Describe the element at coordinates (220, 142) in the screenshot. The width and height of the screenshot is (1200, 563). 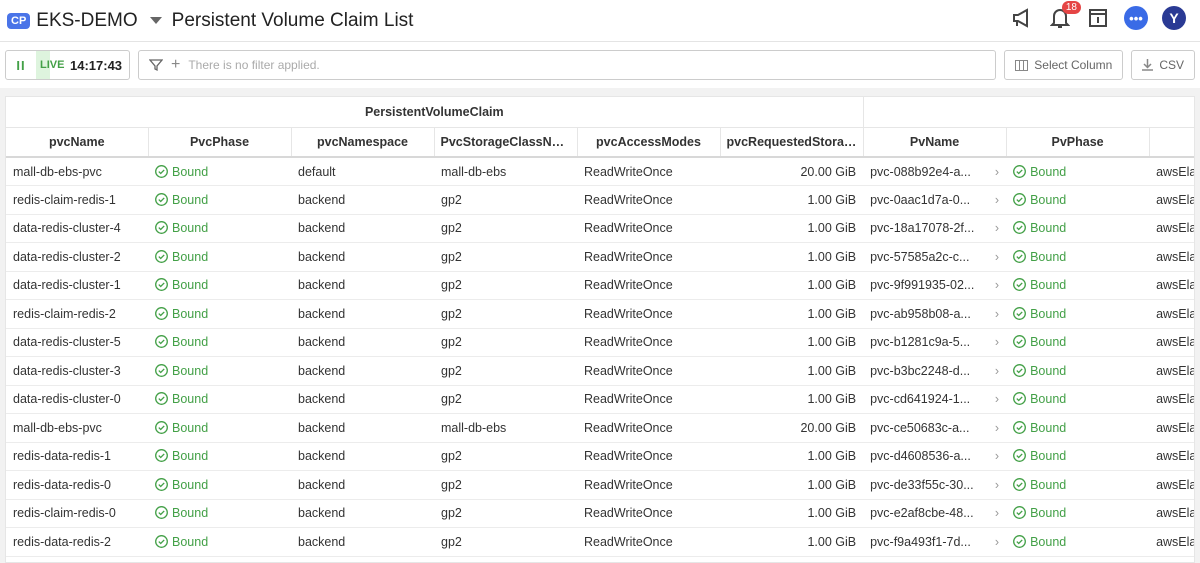
I see `column-header: PvcPhase` at that location.